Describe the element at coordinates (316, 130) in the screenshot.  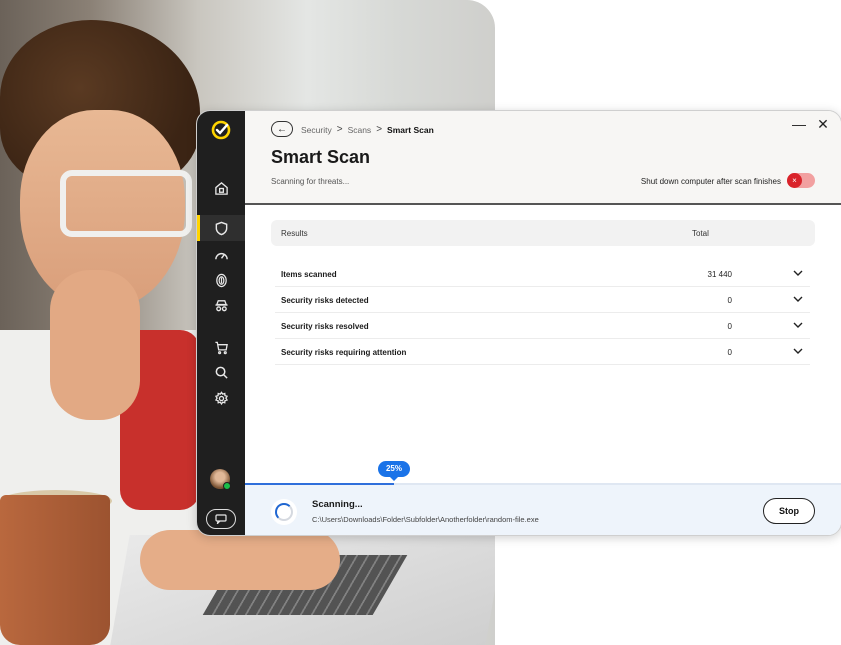
I see `breadcrumb-security: Security` at that location.